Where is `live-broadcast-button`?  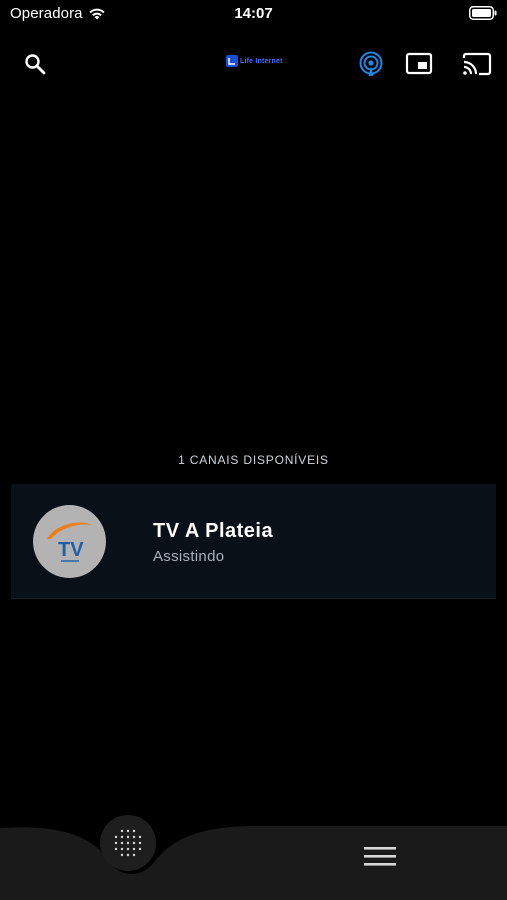 live-broadcast-button is located at coordinates (371, 64).